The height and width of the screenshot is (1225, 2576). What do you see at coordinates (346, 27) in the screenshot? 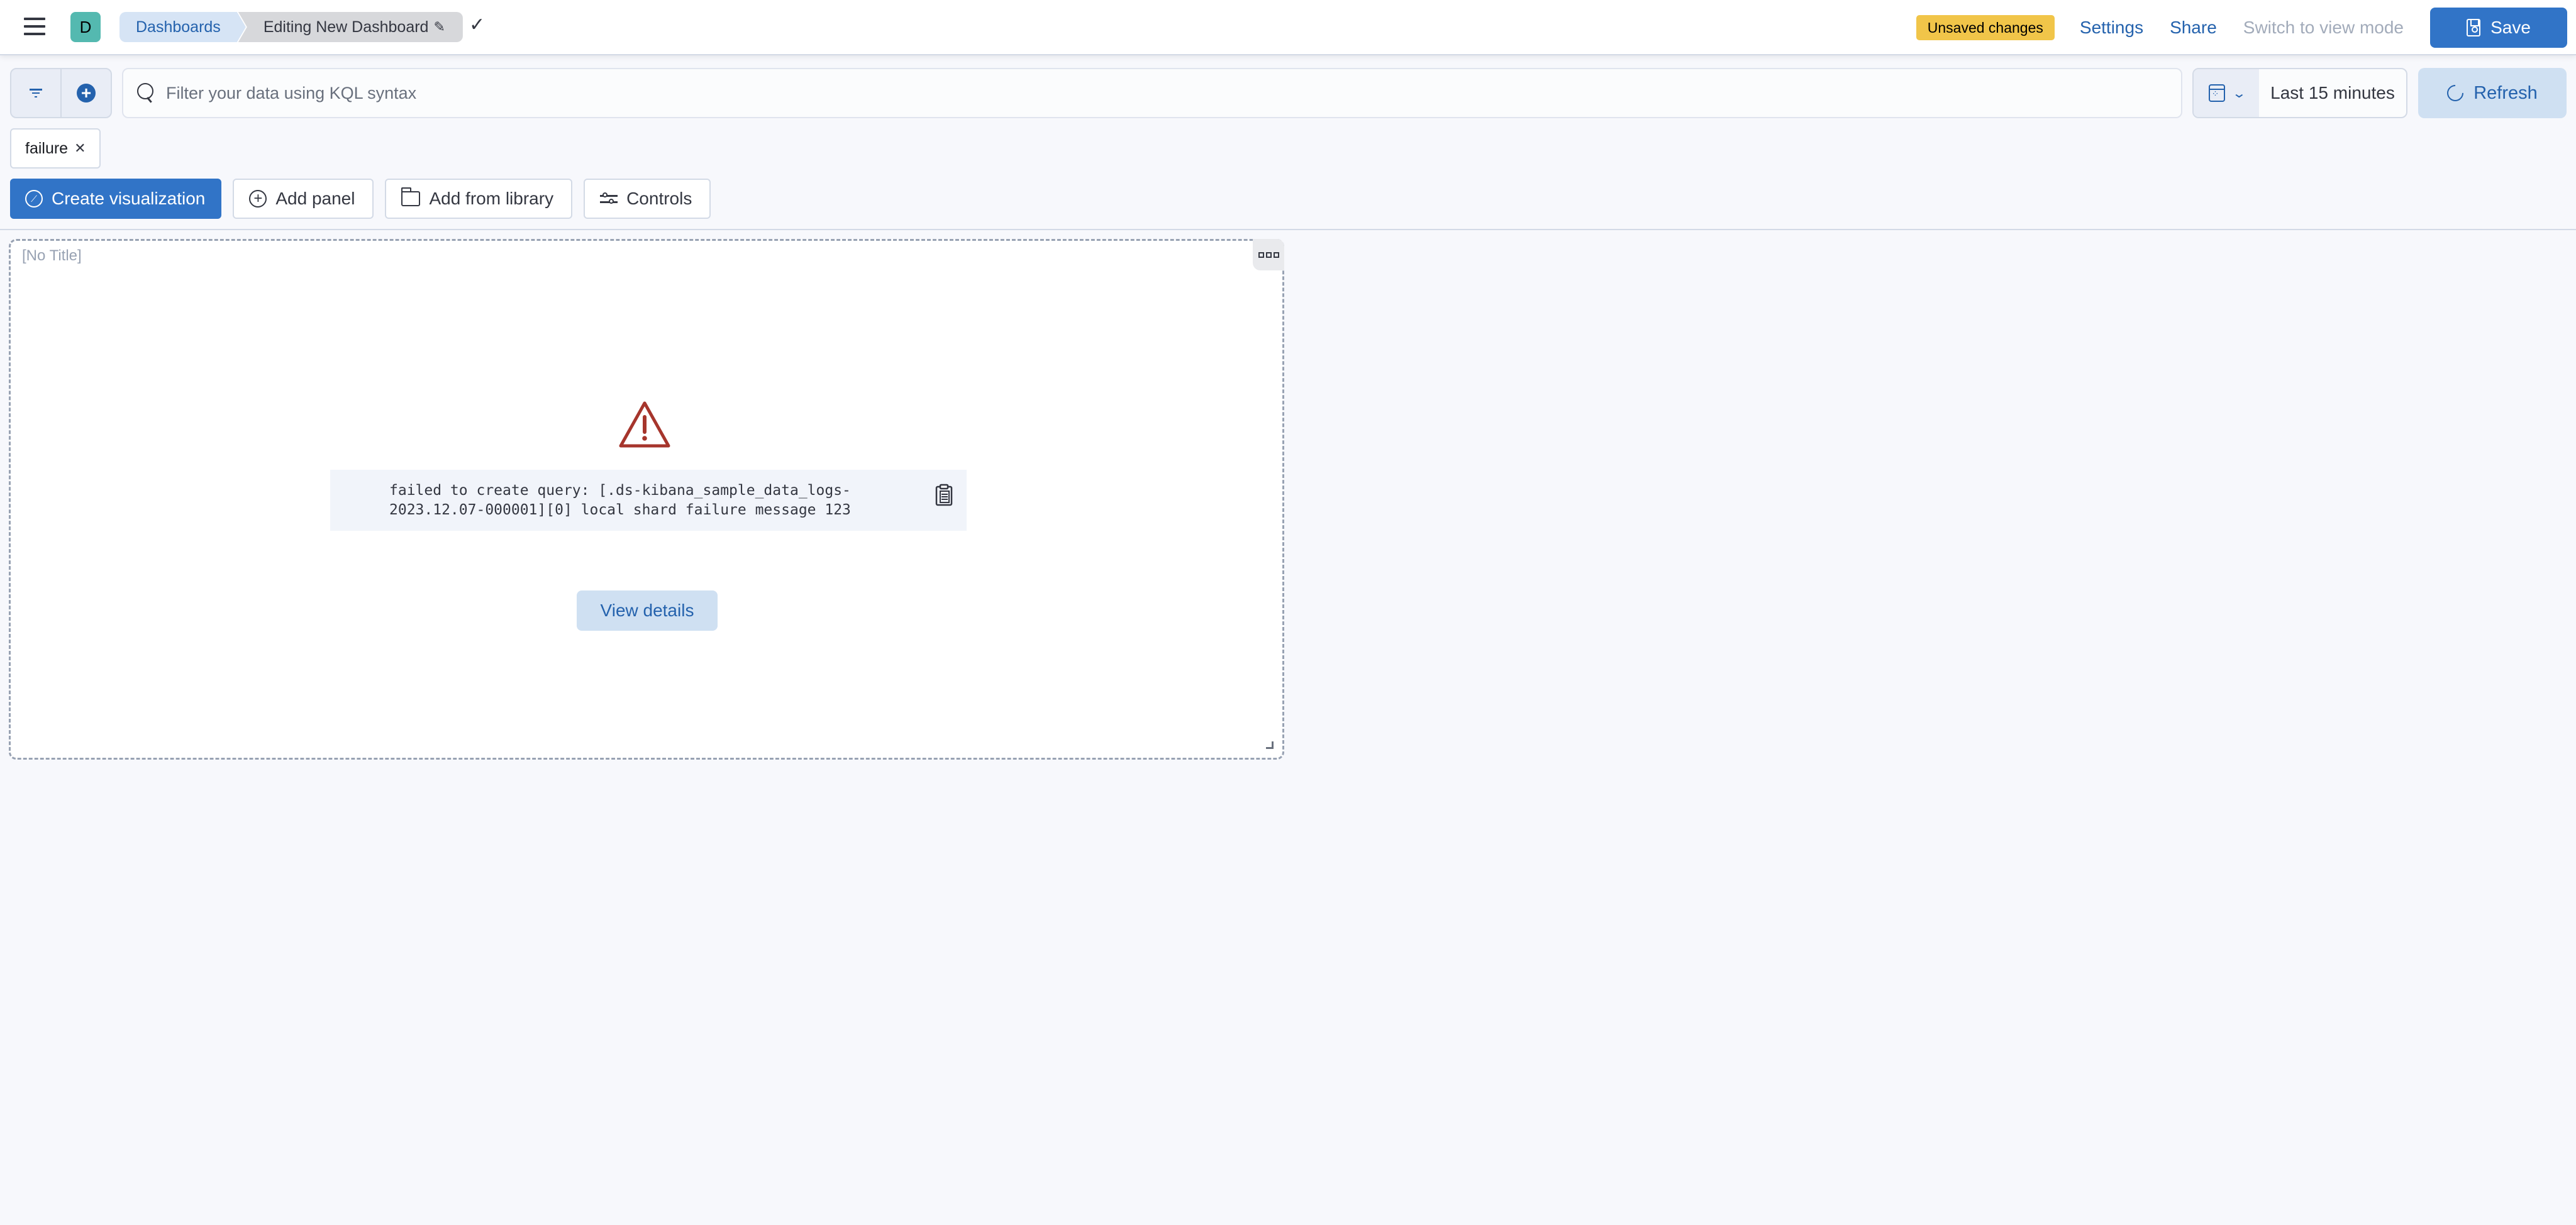
I see `breadcrumb-current-label: Editing New Dashboard` at bounding box center [346, 27].